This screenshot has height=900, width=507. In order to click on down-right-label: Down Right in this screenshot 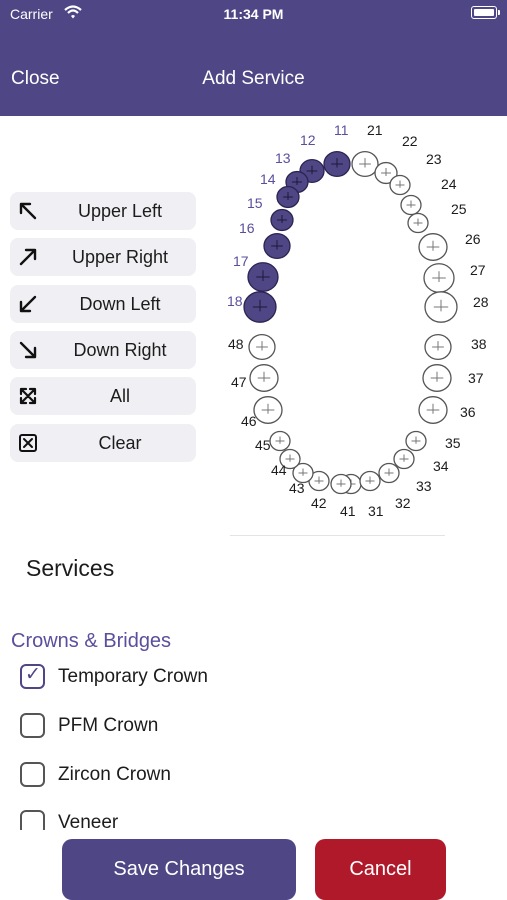, I will do `click(120, 350)`.